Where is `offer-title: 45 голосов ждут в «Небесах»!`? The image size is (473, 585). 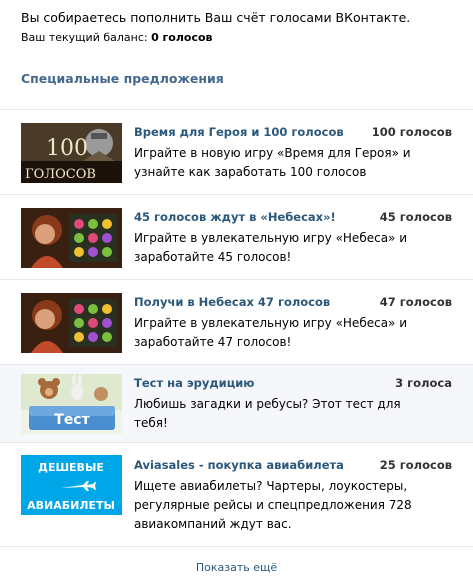 offer-title: 45 голосов ждут в «Небесах»! is located at coordinates (235, 217).